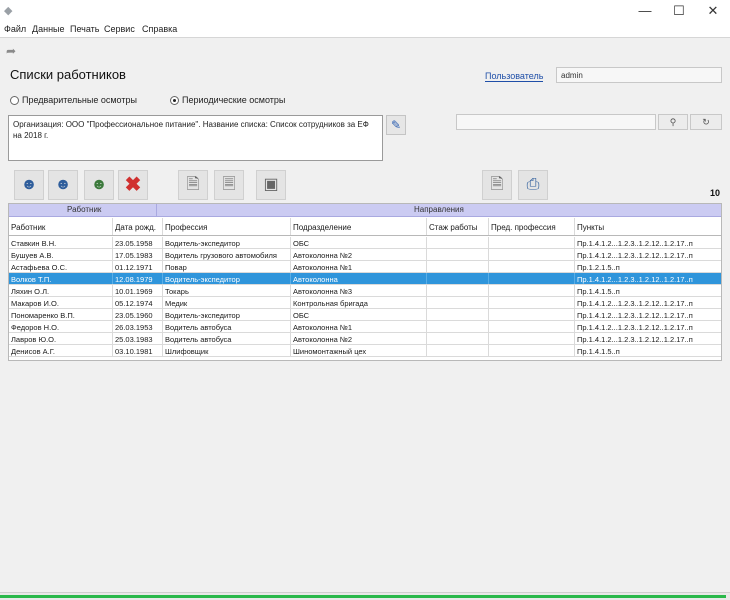 Image resolution: width=730 pixels, height=600 pixels. I want to click on archive-button: ▣, so click(271, 185).